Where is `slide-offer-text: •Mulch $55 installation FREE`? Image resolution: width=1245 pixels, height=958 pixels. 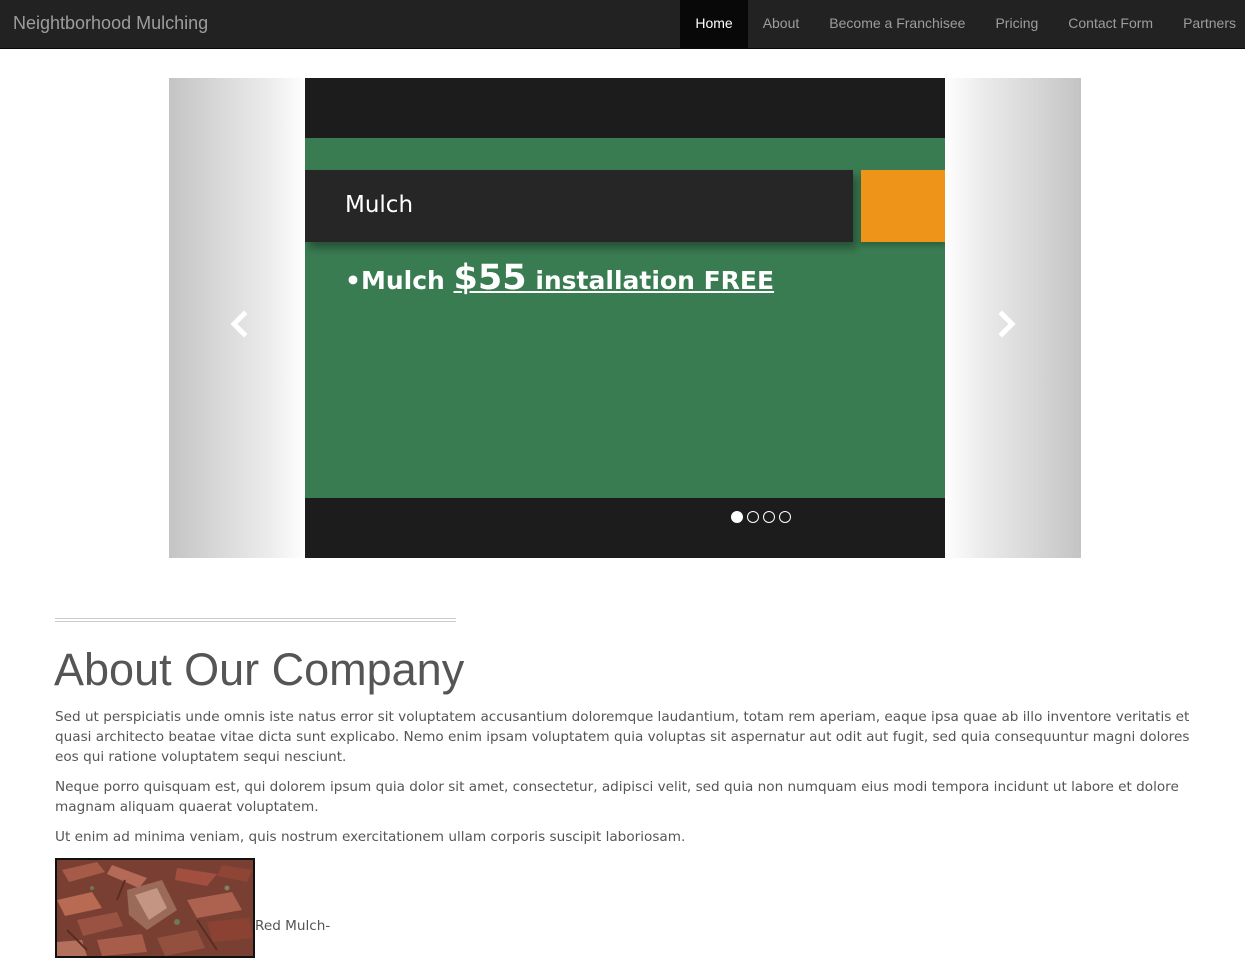
slide-offer-text: •Mulch $55 installation FREE is located at coordinates (559, 278).